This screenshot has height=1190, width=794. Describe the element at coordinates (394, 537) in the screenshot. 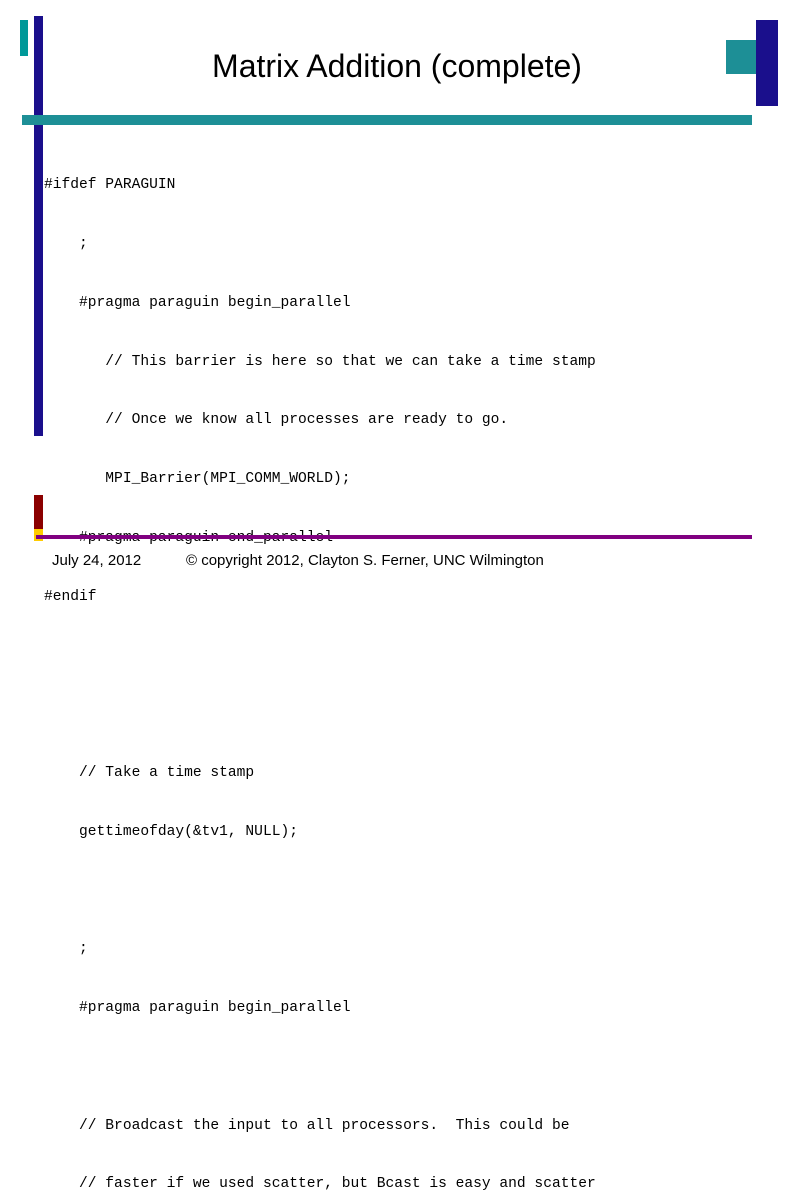

I see `footer-divider` at that location.